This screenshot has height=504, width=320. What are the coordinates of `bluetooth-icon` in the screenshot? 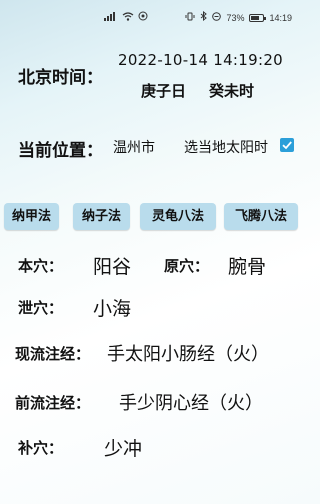 It's located at (204, 17).